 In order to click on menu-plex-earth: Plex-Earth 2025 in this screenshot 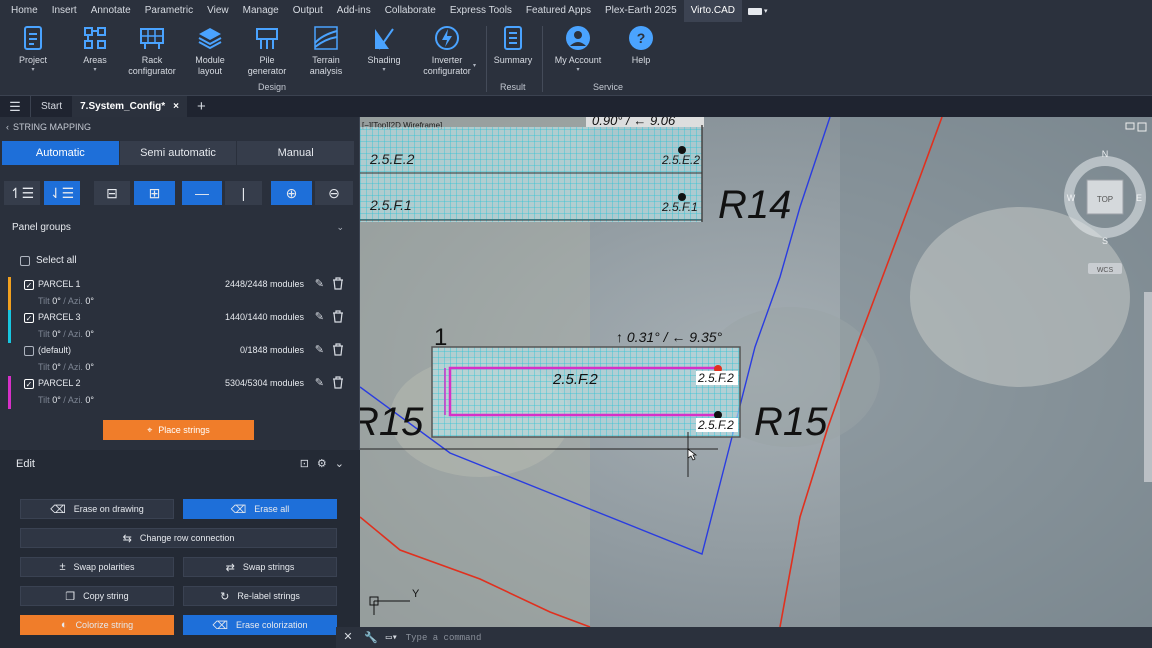, I will do `click(641, 11)`.